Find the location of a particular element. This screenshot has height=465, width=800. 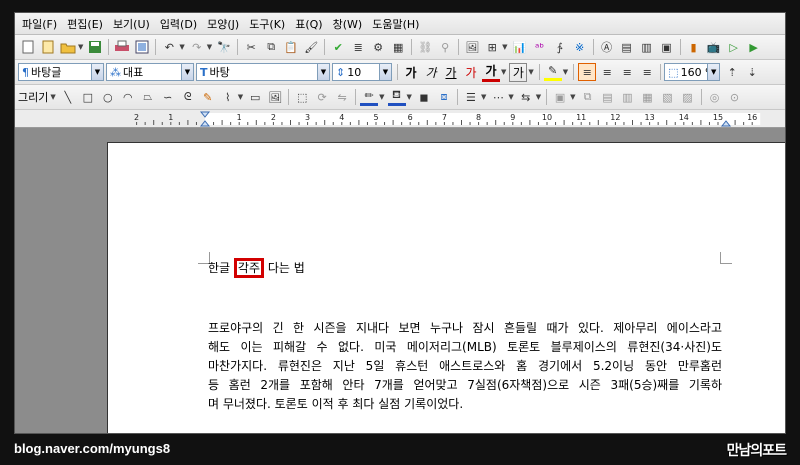

picture-icon: 🖼 is located at coordinates (472, 47).